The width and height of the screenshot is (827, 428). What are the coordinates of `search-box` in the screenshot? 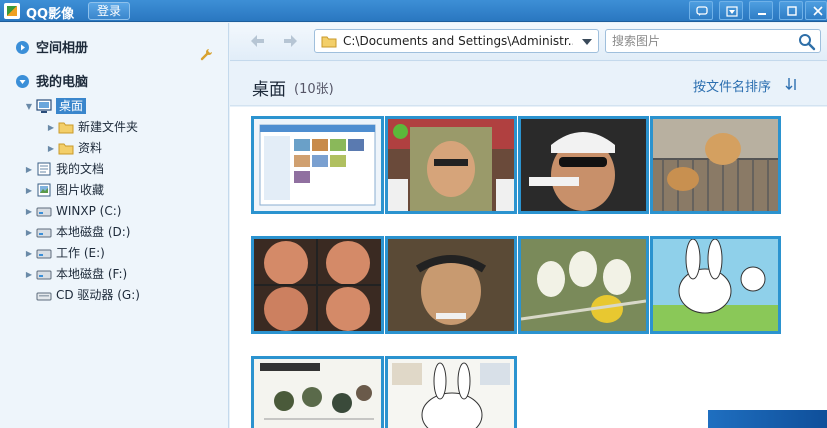 It's located at (713, 41).